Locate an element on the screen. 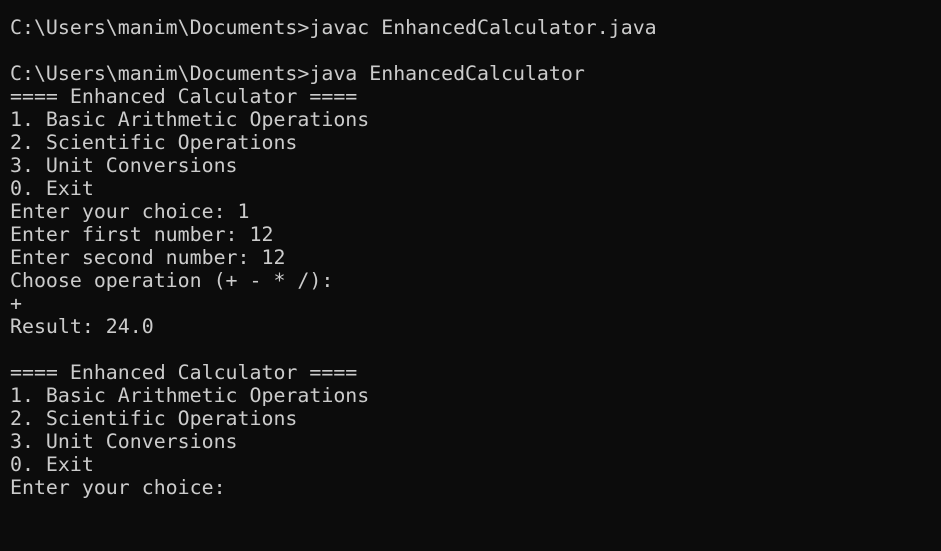  terminal-line: Enter first number: 12 is located at coordinates (142, 234).